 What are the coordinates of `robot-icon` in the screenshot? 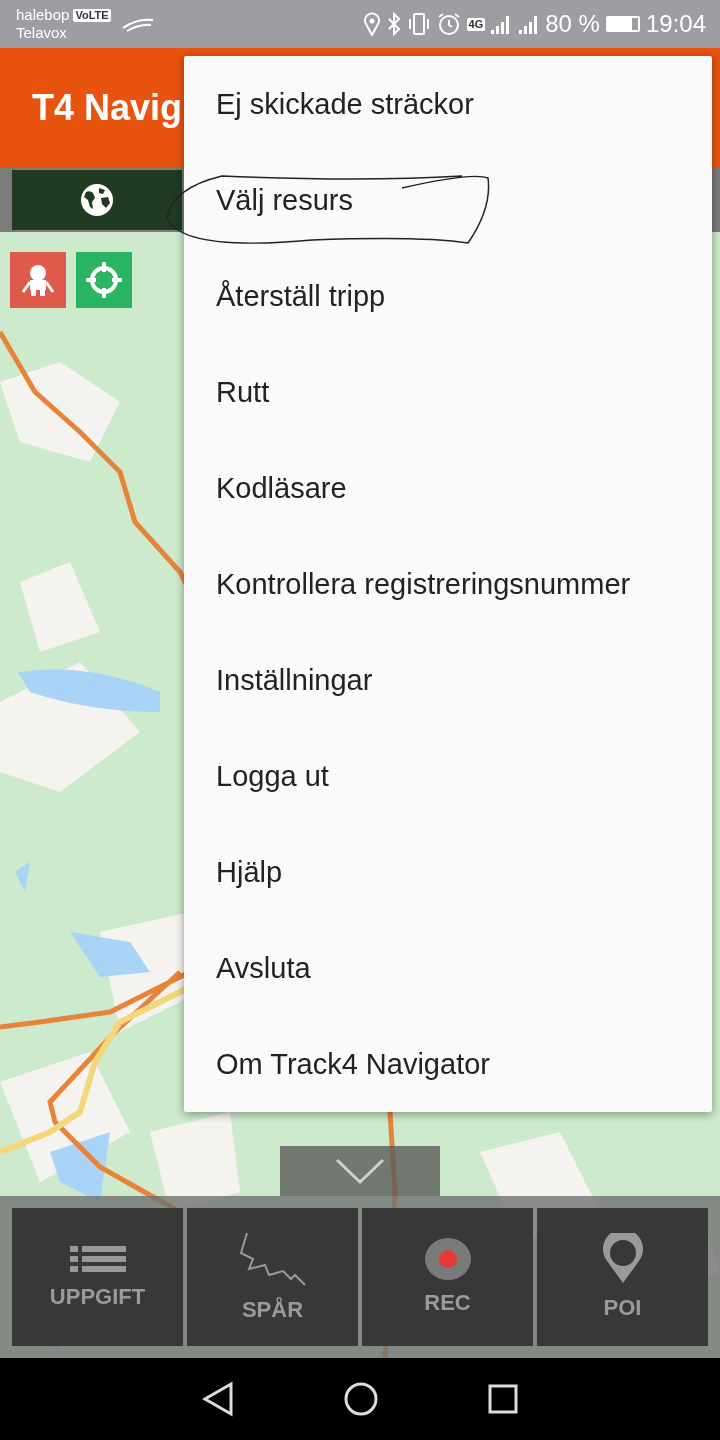 It's located at (38, 280).